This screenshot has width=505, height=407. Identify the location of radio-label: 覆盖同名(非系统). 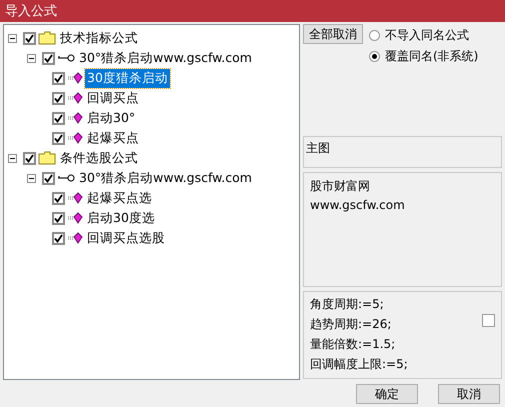
(431, 56).